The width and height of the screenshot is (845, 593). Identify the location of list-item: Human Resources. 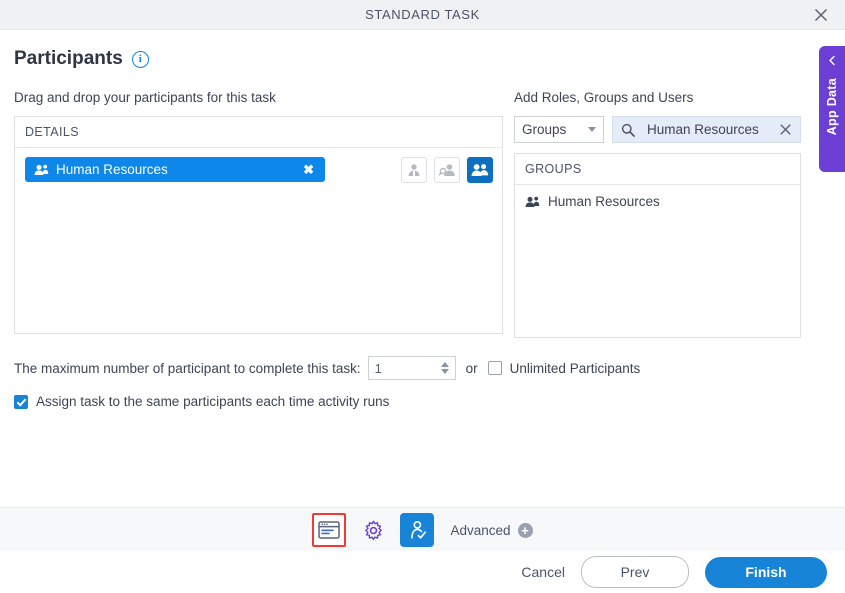
(657, 201).